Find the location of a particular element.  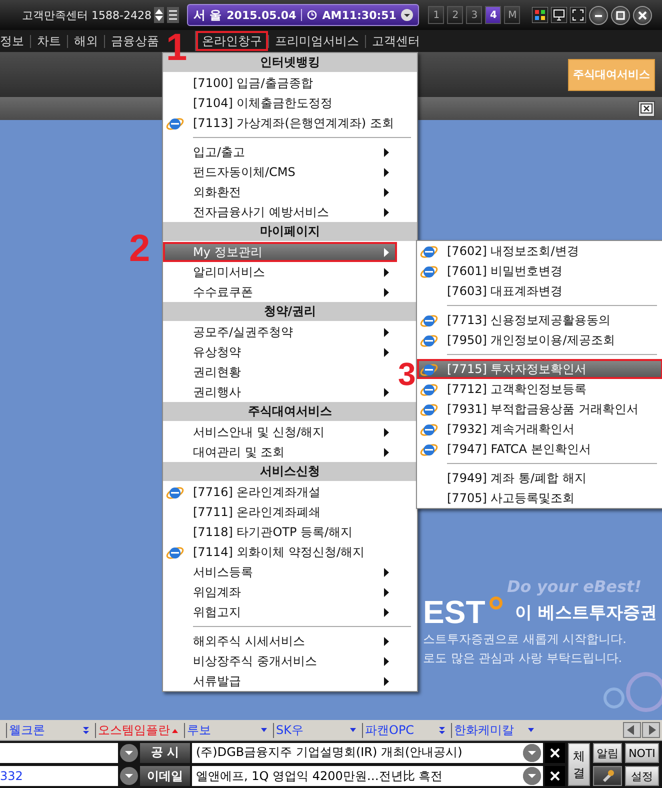

screen-tab: 1 is located at coordinates (436, 15).